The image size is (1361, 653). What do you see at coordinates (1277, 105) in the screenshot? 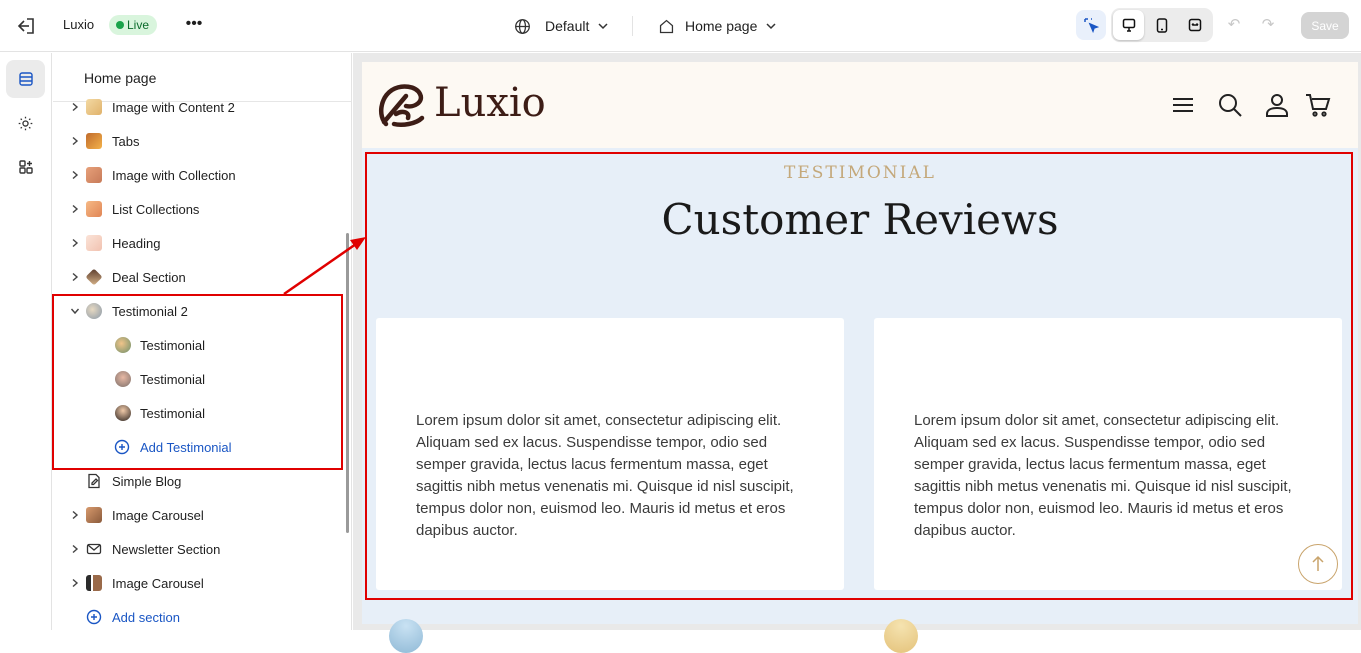
I see `account-icon` at bounding box center [1277, 105].